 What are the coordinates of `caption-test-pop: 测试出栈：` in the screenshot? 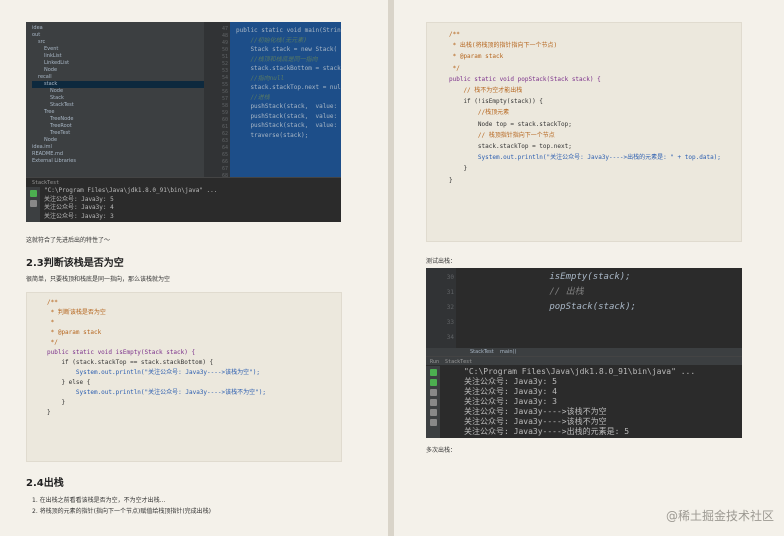 It's located at (441, 261).